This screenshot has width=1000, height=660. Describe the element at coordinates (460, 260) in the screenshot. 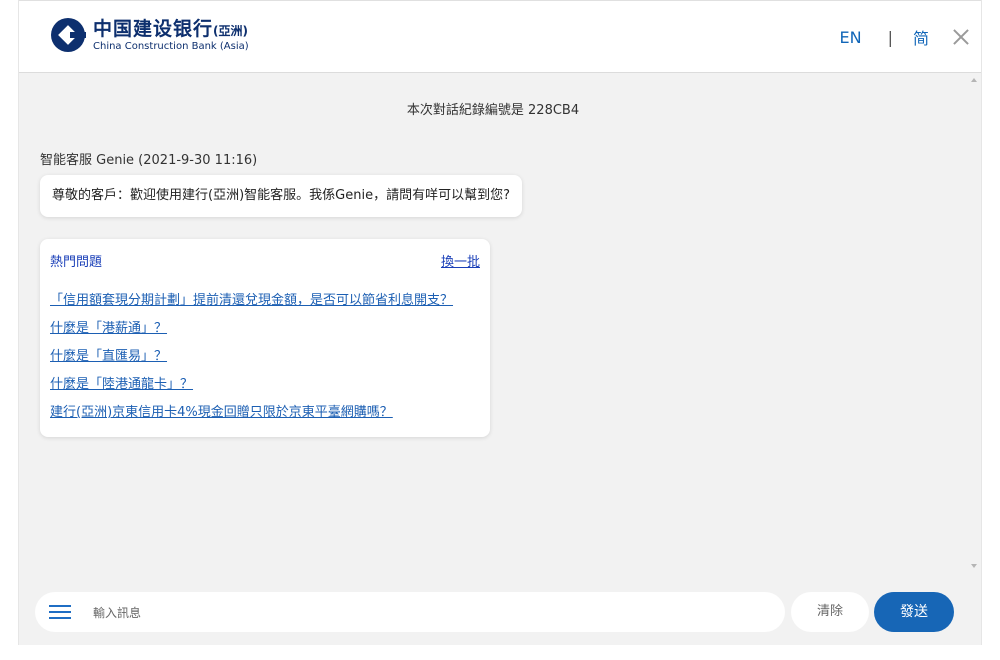

I see `refresh-questions-link: 換一批` at that location.